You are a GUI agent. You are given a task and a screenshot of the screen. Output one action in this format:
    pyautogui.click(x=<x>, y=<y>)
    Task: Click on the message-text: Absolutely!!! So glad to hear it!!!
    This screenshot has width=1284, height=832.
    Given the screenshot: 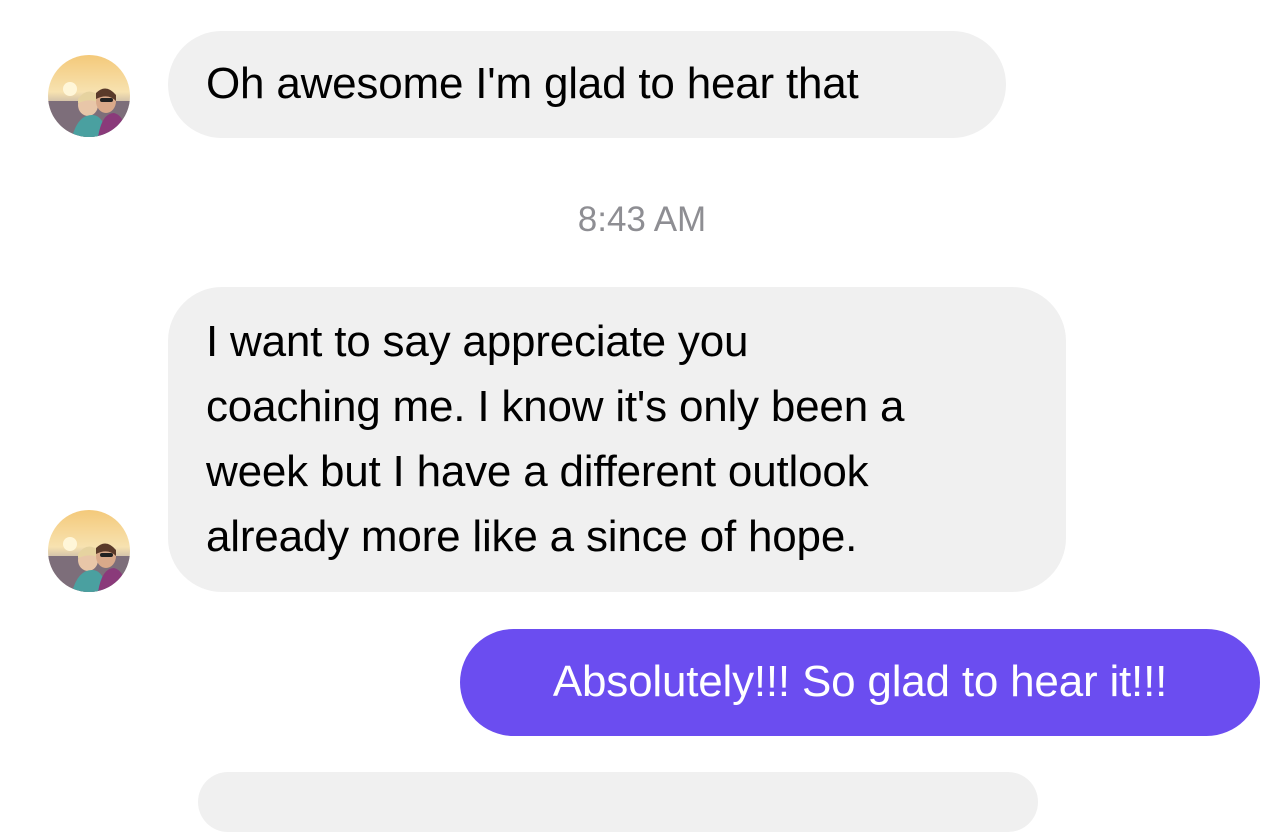 What is the action you would take?
    pyautogui.click(x=860, y=681)
    